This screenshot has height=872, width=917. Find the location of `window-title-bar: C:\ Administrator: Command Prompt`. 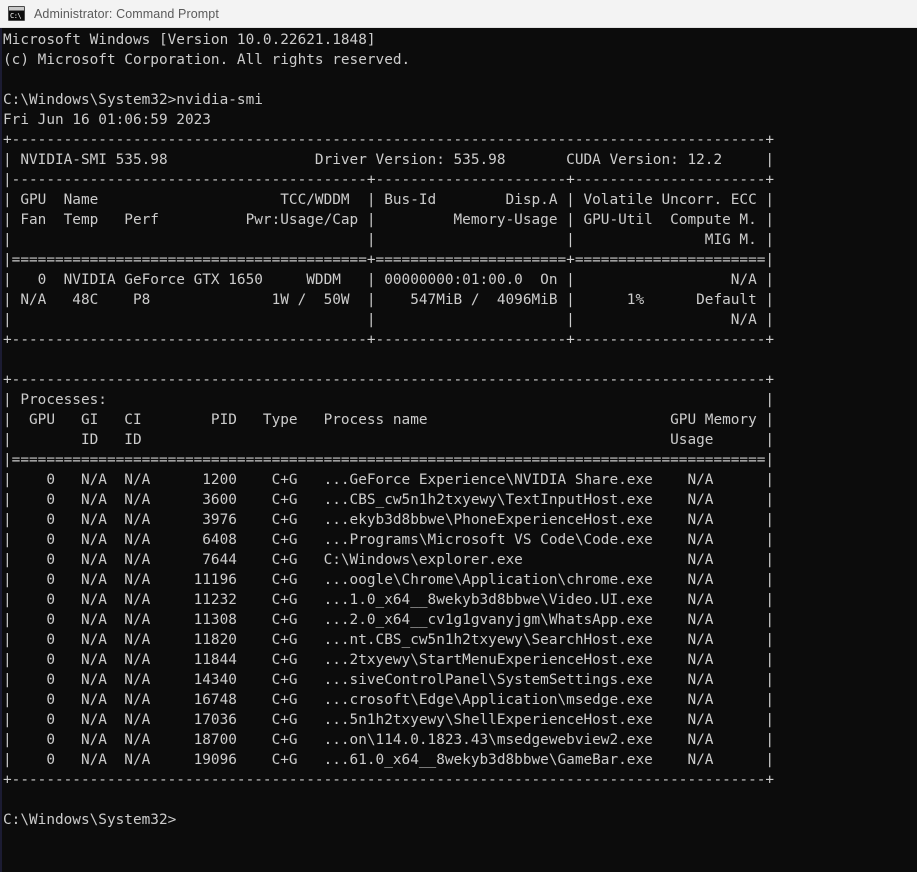

window-title-bar: C:\ Administrator: Command Prompt is located at coordinates (458, 14).